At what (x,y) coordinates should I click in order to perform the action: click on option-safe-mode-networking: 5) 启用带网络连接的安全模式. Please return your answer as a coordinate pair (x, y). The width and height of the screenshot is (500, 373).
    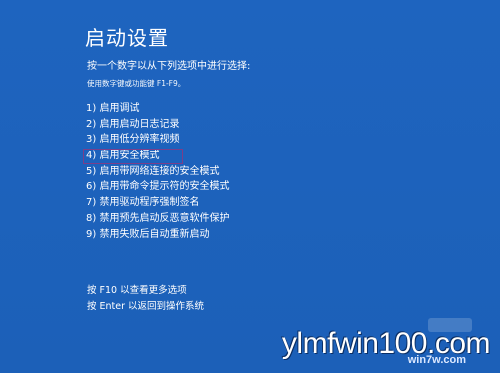
    Looking at the image, I should click on (157, 172).